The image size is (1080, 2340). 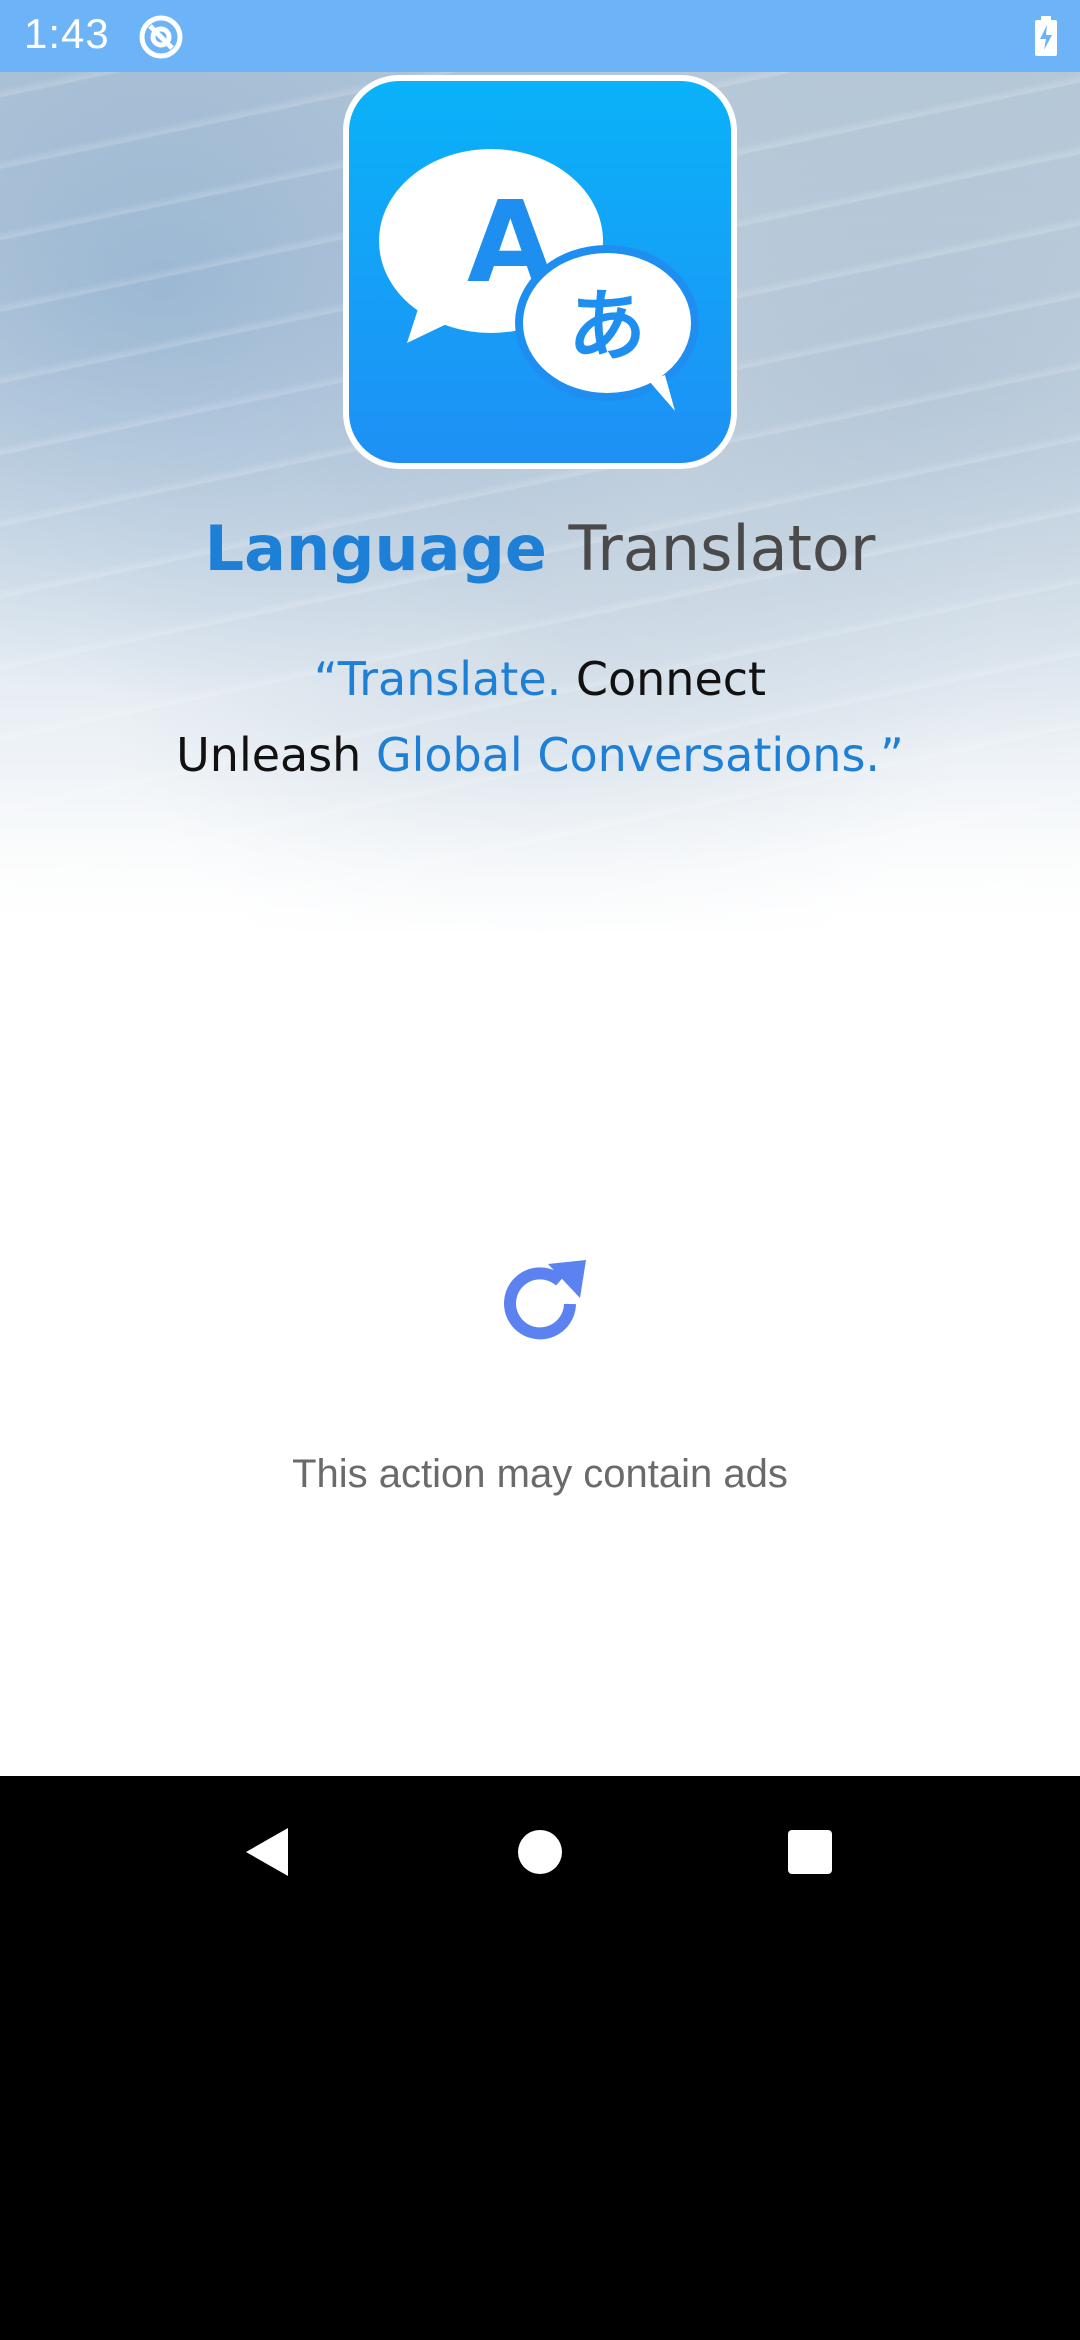 I want to click on back-triangle-icon, so click(x=268, y=1852).